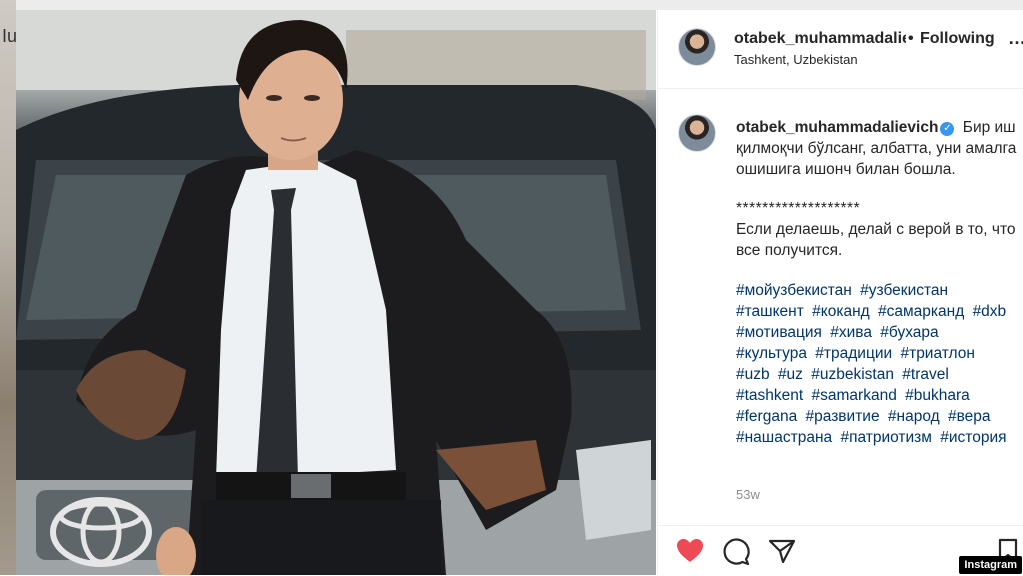 The image size is (1023, 576). What do you see at coordinates (794, 290) in the screenshot?
I see `hashtag-link: #мойузбекистан` at bounding box center [794, 290].